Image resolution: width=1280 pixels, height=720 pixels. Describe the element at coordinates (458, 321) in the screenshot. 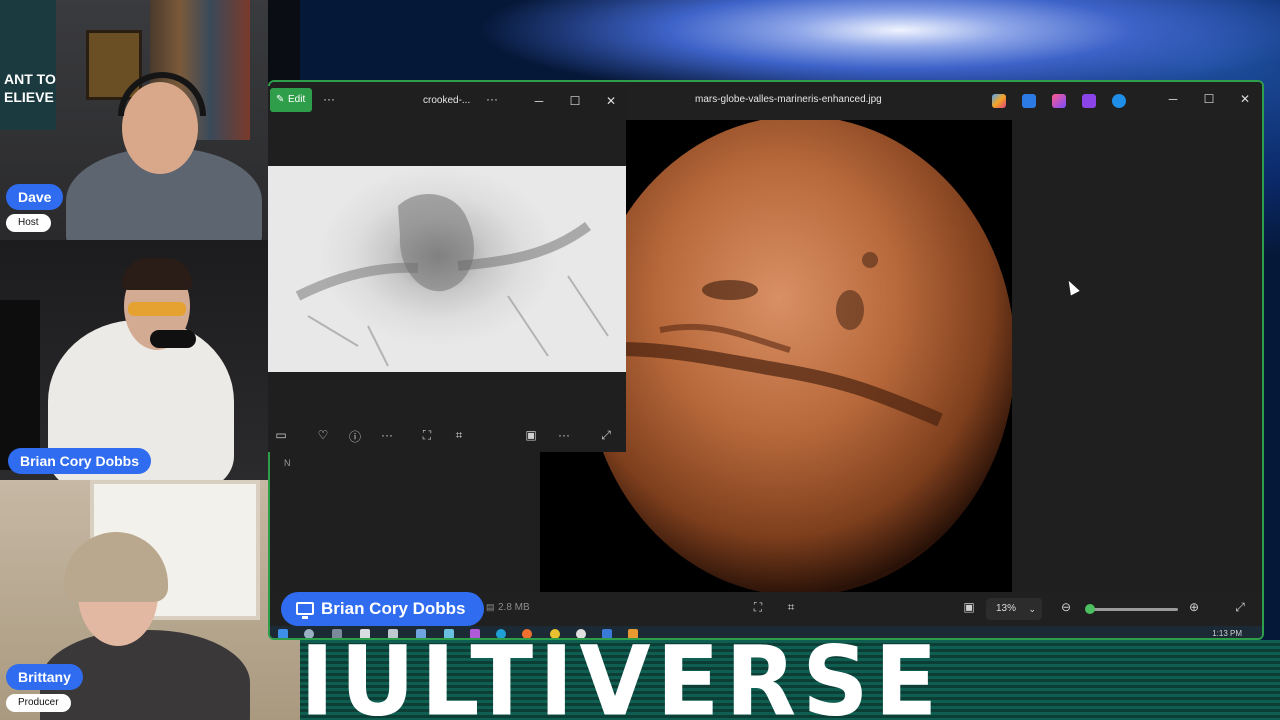

I see `photo-lines` at that location.